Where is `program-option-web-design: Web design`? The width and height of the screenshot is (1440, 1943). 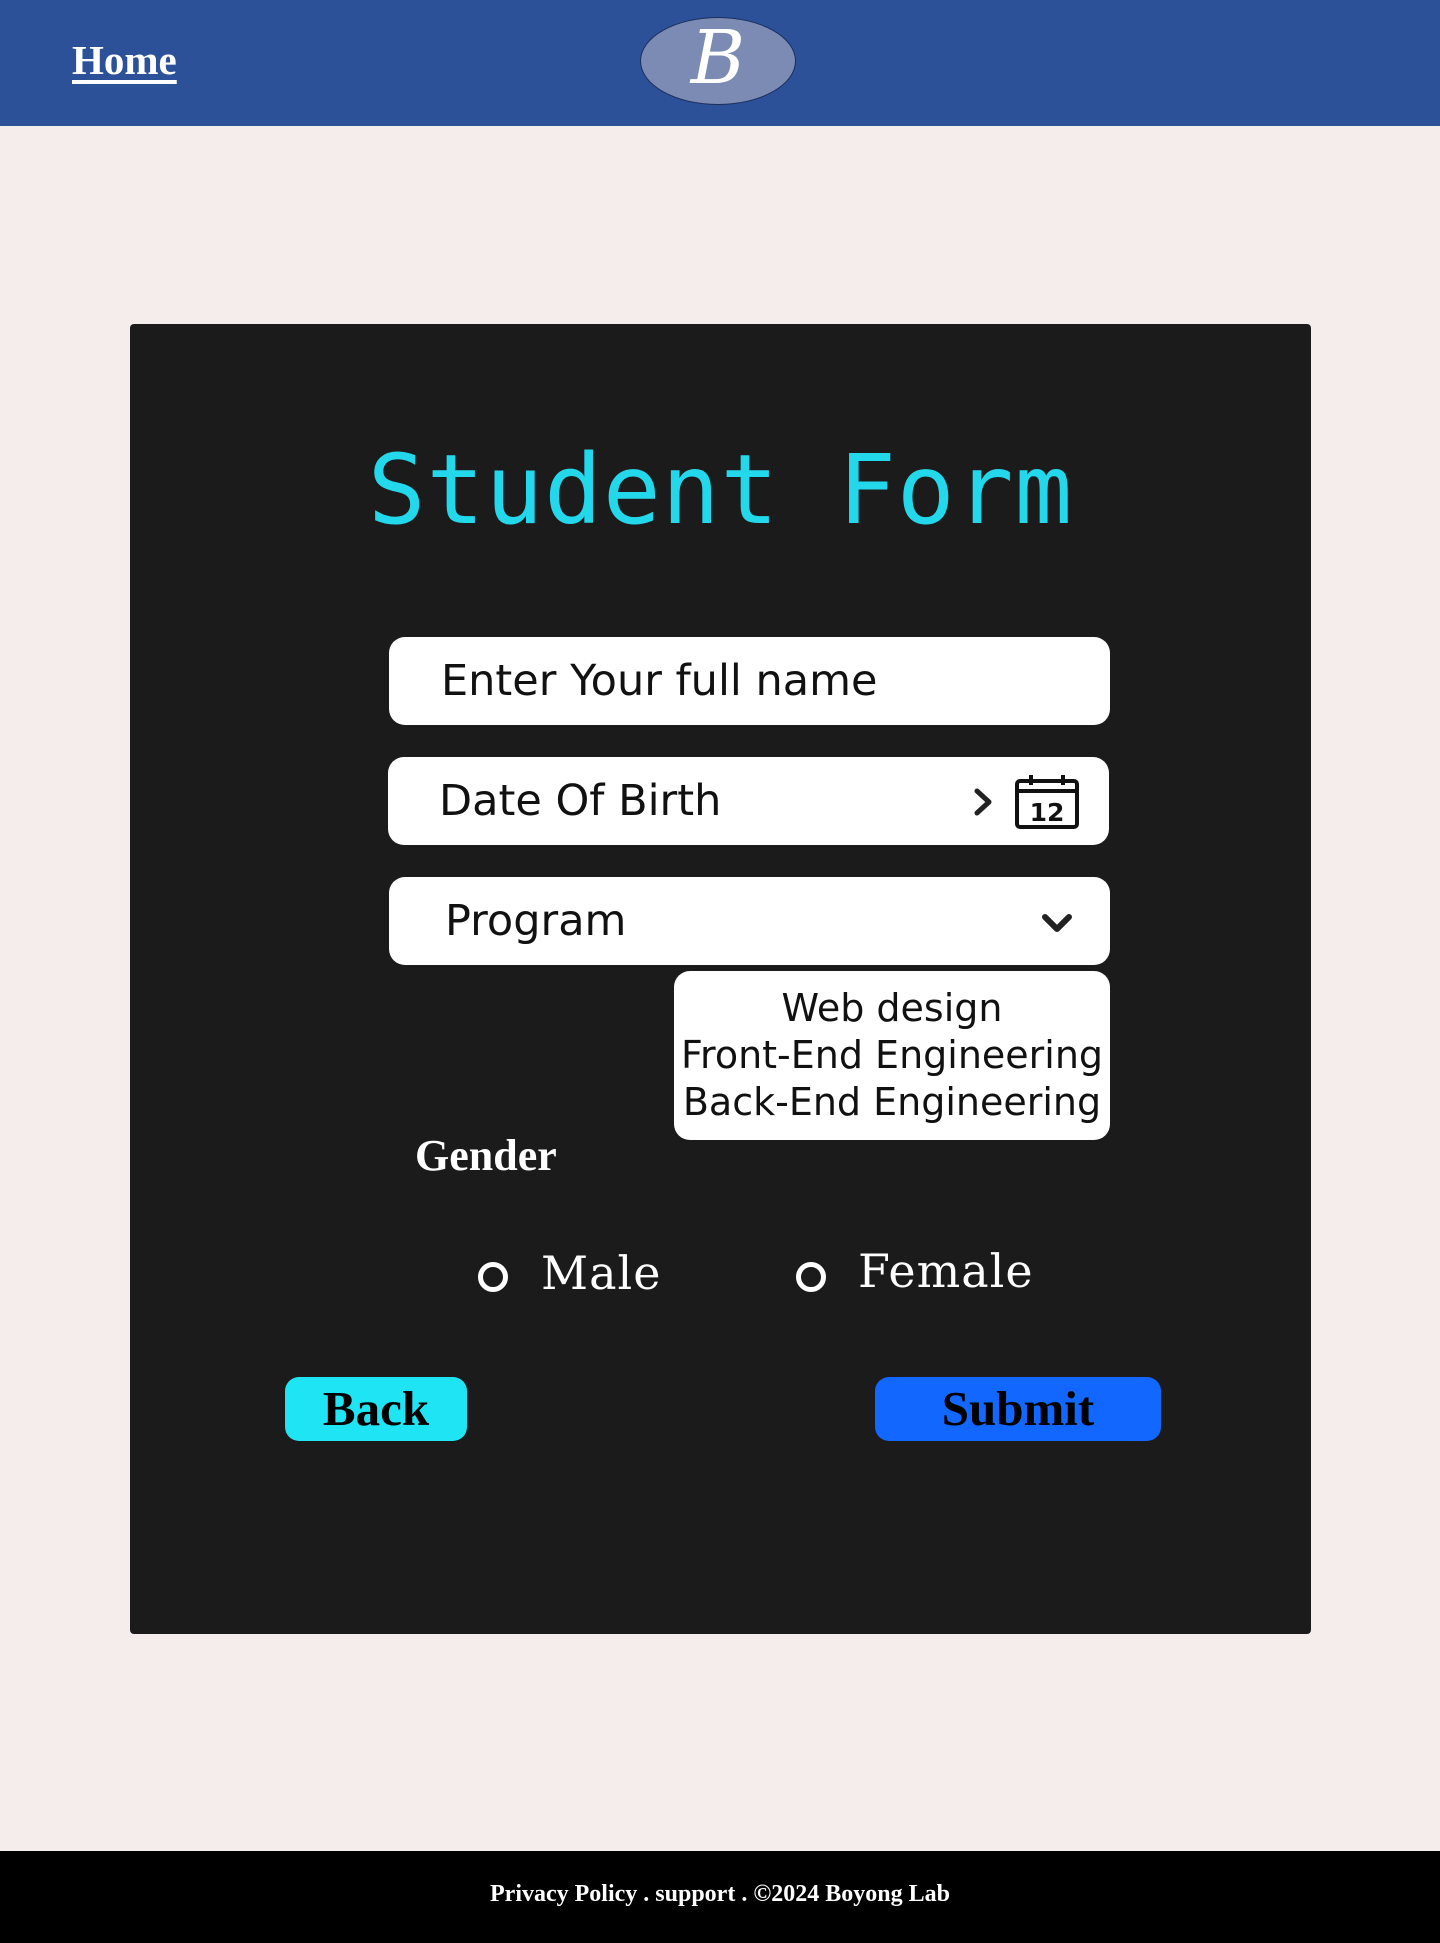 program-option-web-design: Web design is located at coordinates (892, 1008).